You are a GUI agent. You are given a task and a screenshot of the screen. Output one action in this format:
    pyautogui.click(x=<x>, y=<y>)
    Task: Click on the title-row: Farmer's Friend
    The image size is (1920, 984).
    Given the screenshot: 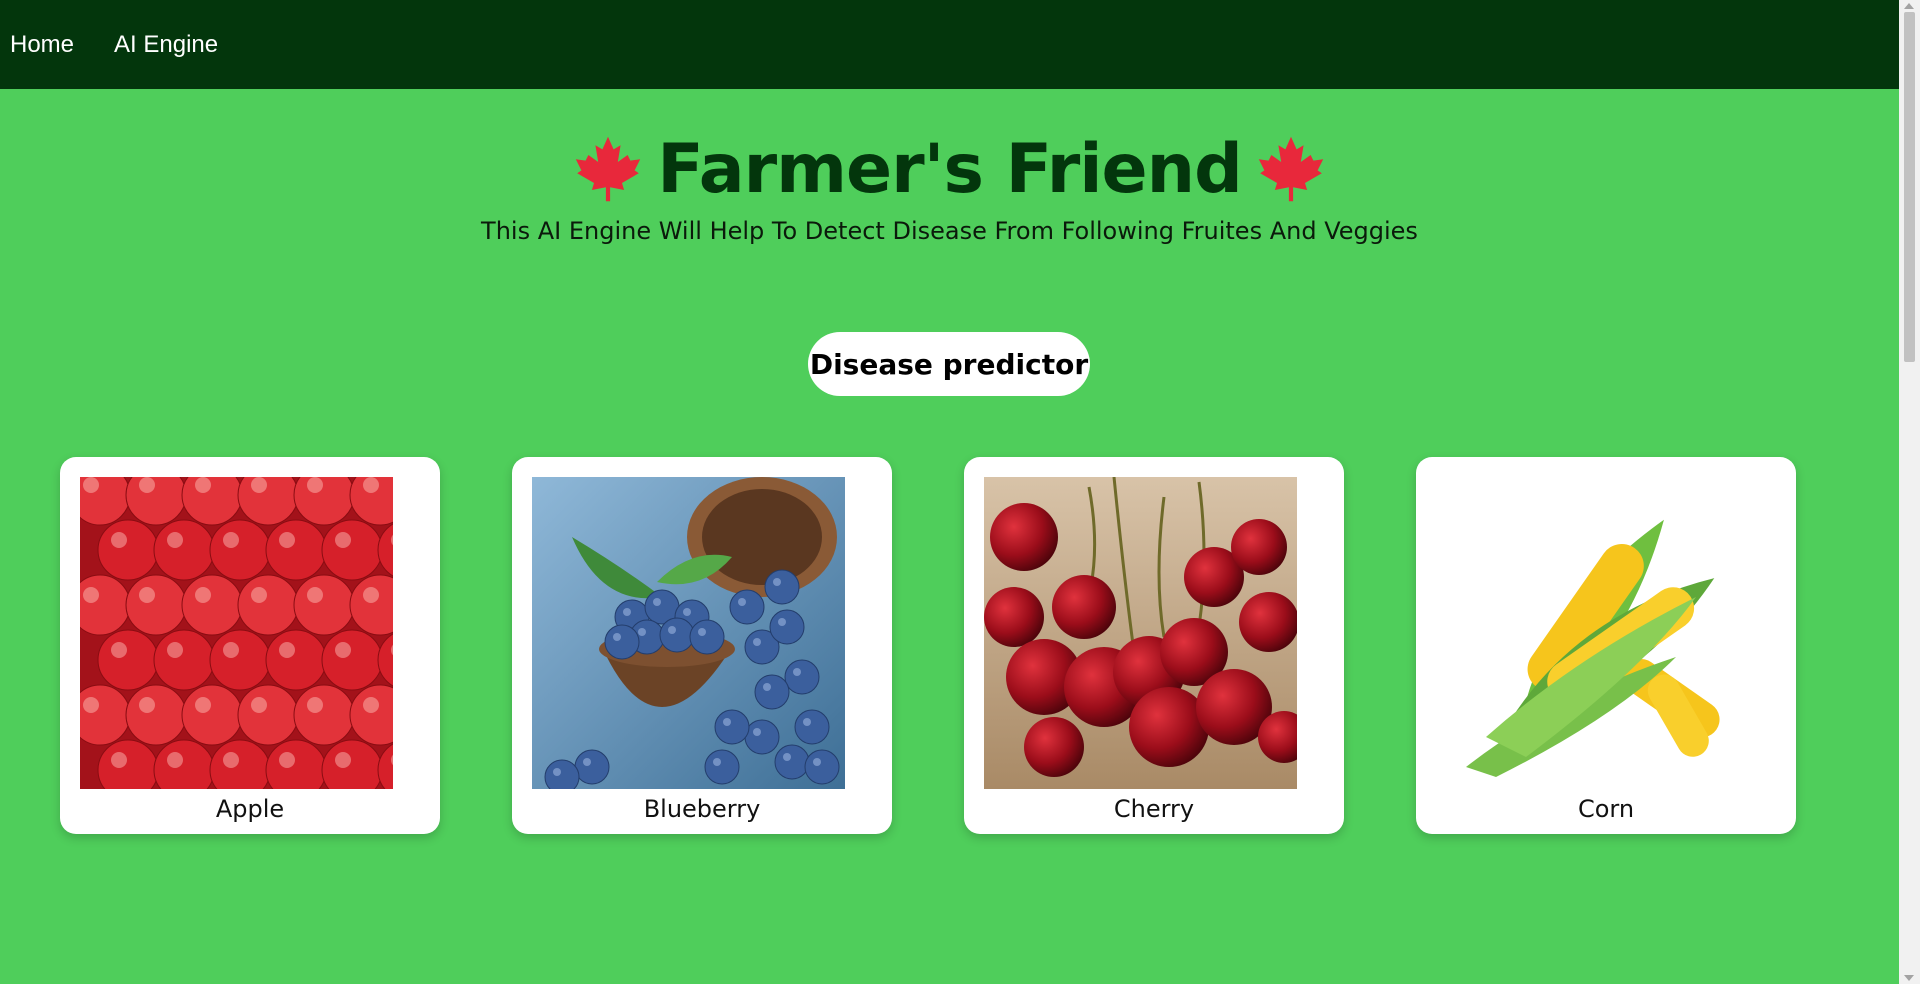 What is the action you would take?
    pyautogui.click(x=949, y=169)
    